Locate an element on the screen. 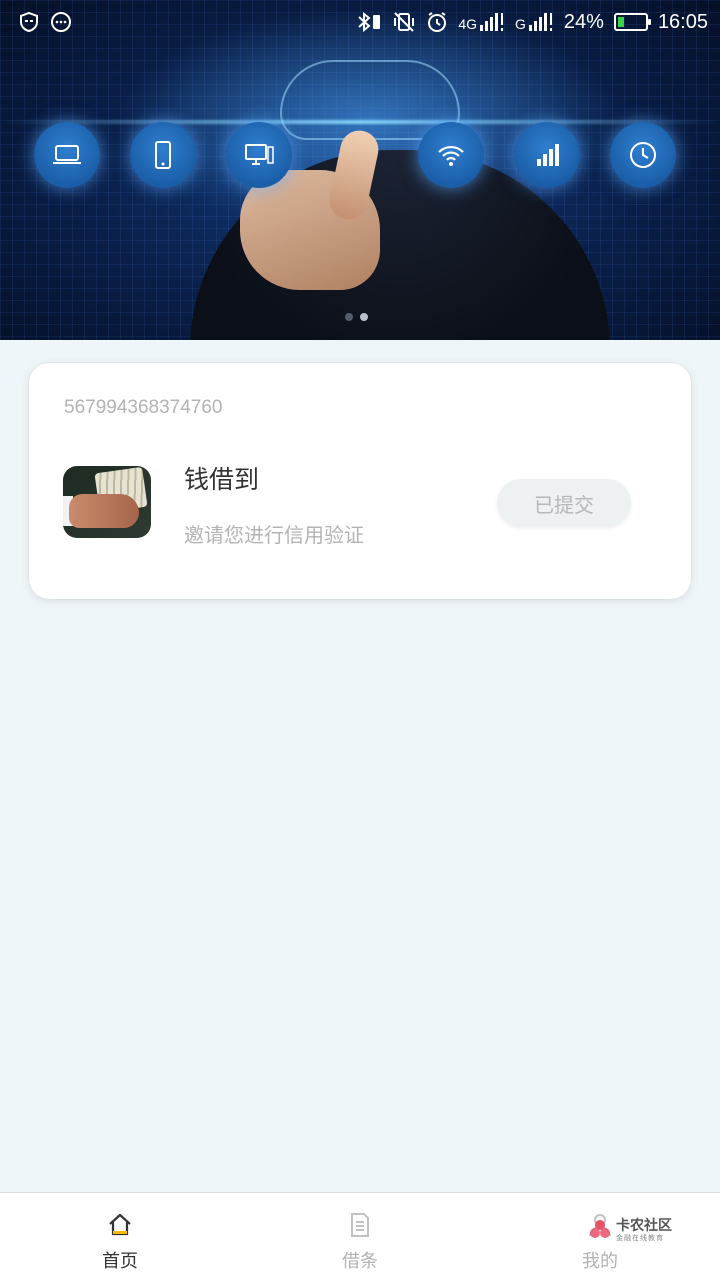 The width and height of the screenshot is (720, 1280). vibrate-icon is located at coordinates (404, 22).